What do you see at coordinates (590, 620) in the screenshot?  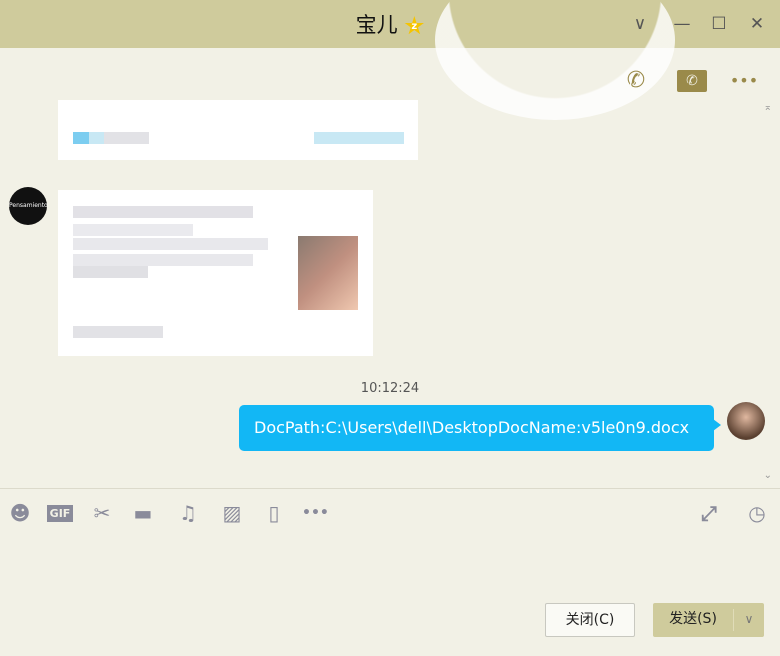 I see `close-chat-button: 关闭(C)` at bounding box center [590, 620].